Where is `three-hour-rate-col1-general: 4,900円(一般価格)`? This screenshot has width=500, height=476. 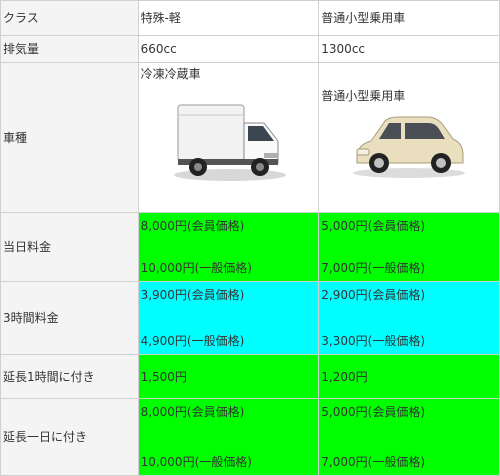
three-hour-rate-col1-general: 4,900円(一般価格) is located at coordinates (192, 341).